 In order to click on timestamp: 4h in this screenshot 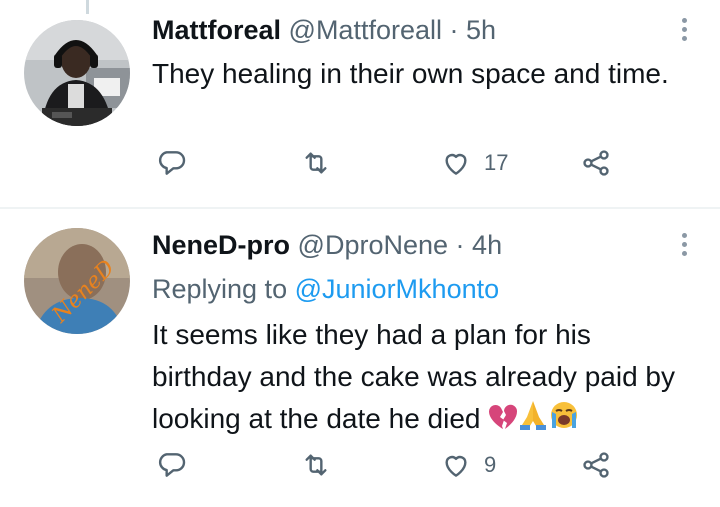, I will do `click(487, 245)`.